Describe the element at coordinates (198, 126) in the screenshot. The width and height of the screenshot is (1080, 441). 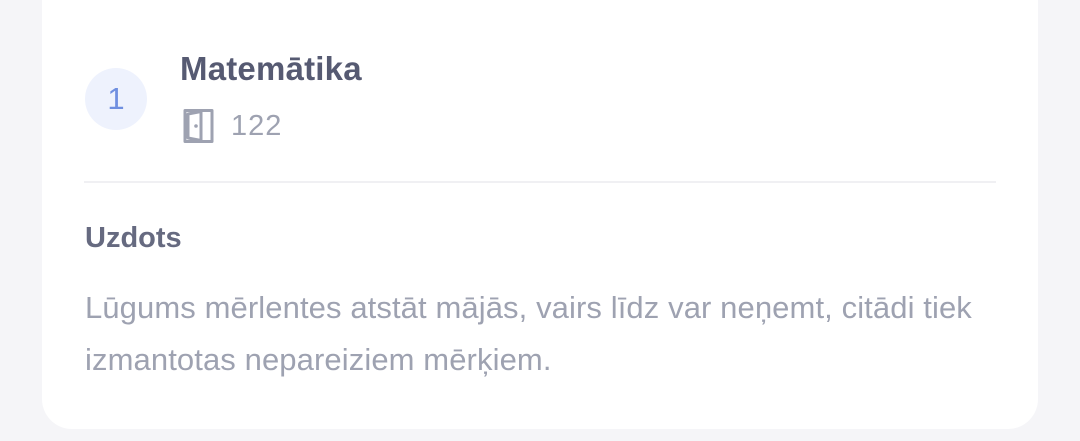
I see `door-icon` at that location.